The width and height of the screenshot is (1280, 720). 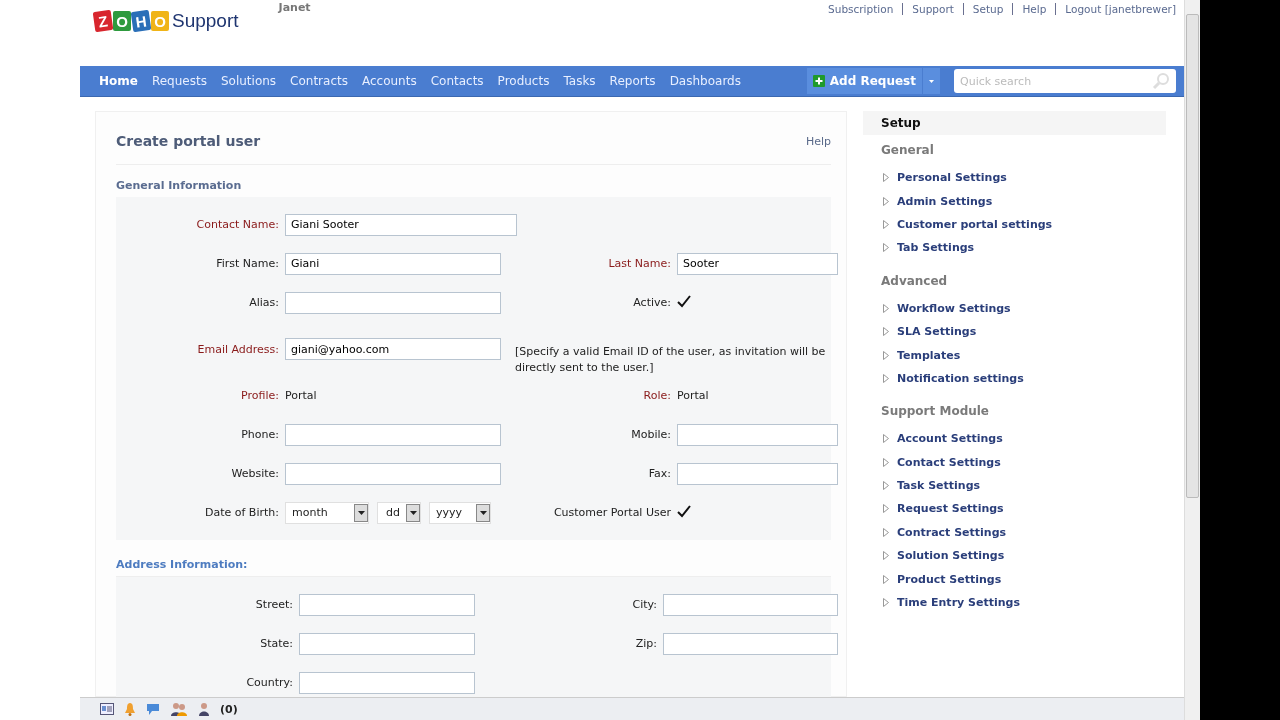 What do you see at coordinates (118, 81) in the screenshot?
I see `nav-tab: Home` at bounding box center [118, 81].